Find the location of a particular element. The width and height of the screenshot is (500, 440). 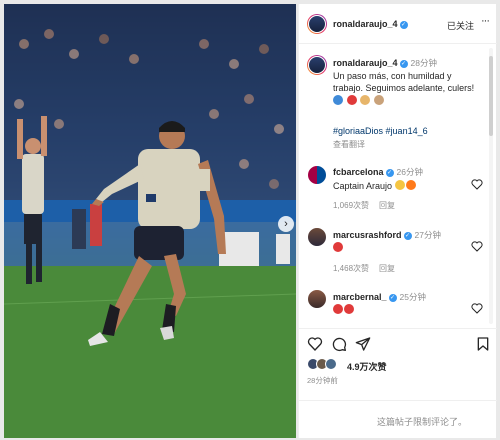

hashtag-link: #gloriaaDios is located at coordinates (358, 131).